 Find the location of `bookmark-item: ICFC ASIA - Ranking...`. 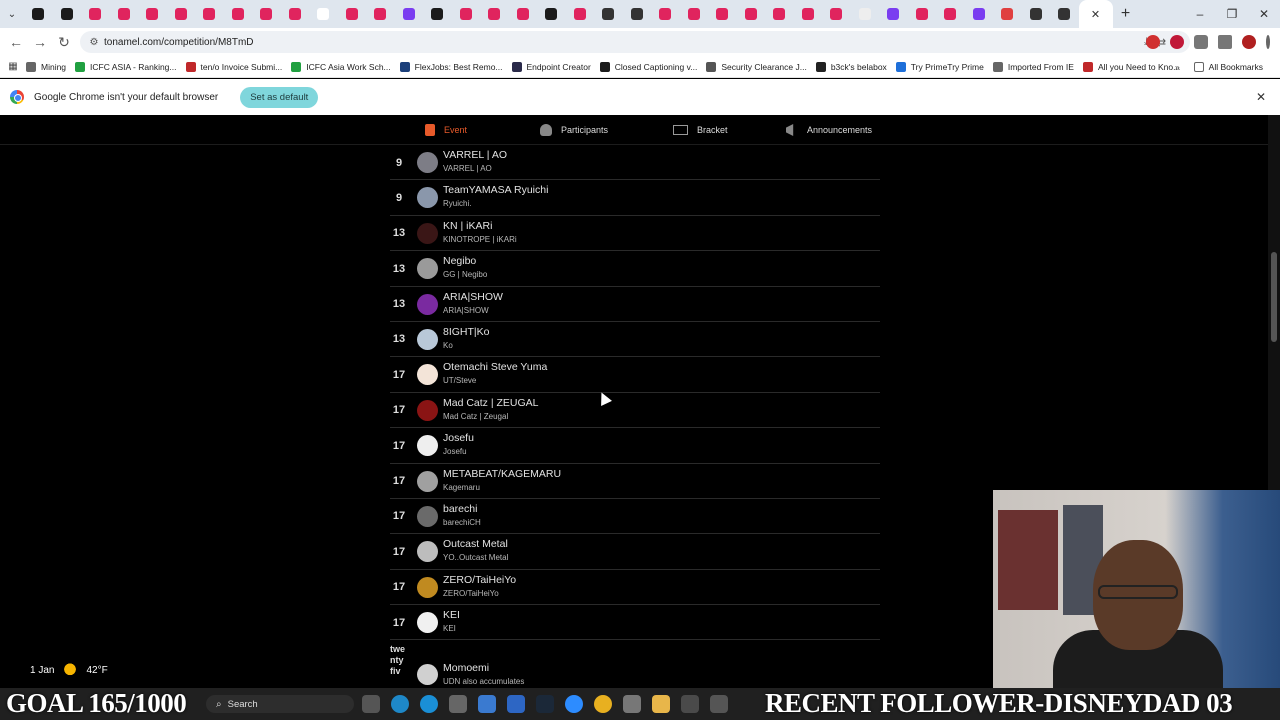

bookmark-item: ICFC ASIA - Ranking... is located at coordinates (126, 66).